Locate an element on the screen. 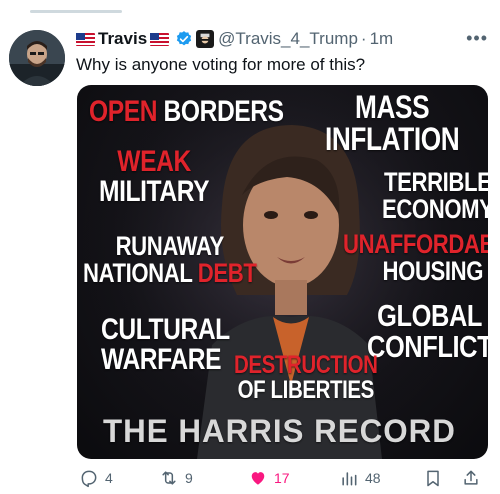 This screenshot has height=494, width=500. poster-cultural-warfare: Cultural Warfare is located at coordinates (165, 344).